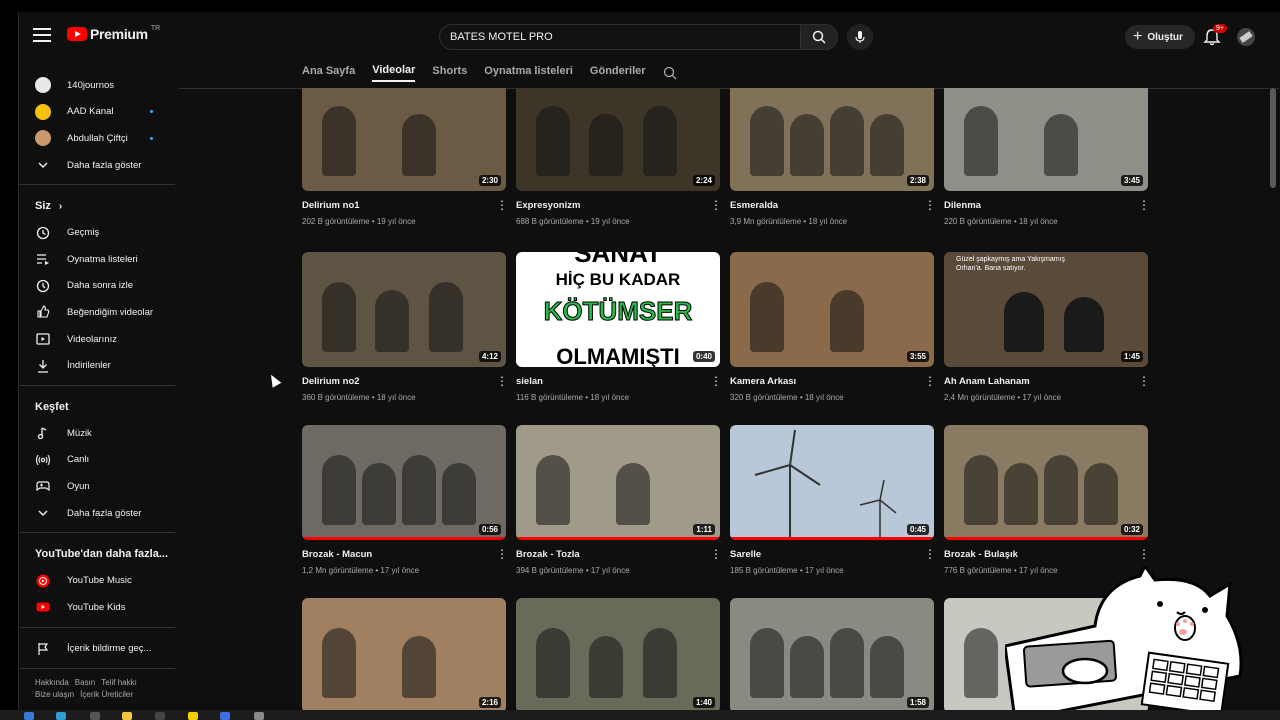 This screenshot has width=1280, height=720. Describe the element at coordinates (98, 259) in the screenshot. I see `sidebar-item-playlists: Oynatma listeleri` at that location.